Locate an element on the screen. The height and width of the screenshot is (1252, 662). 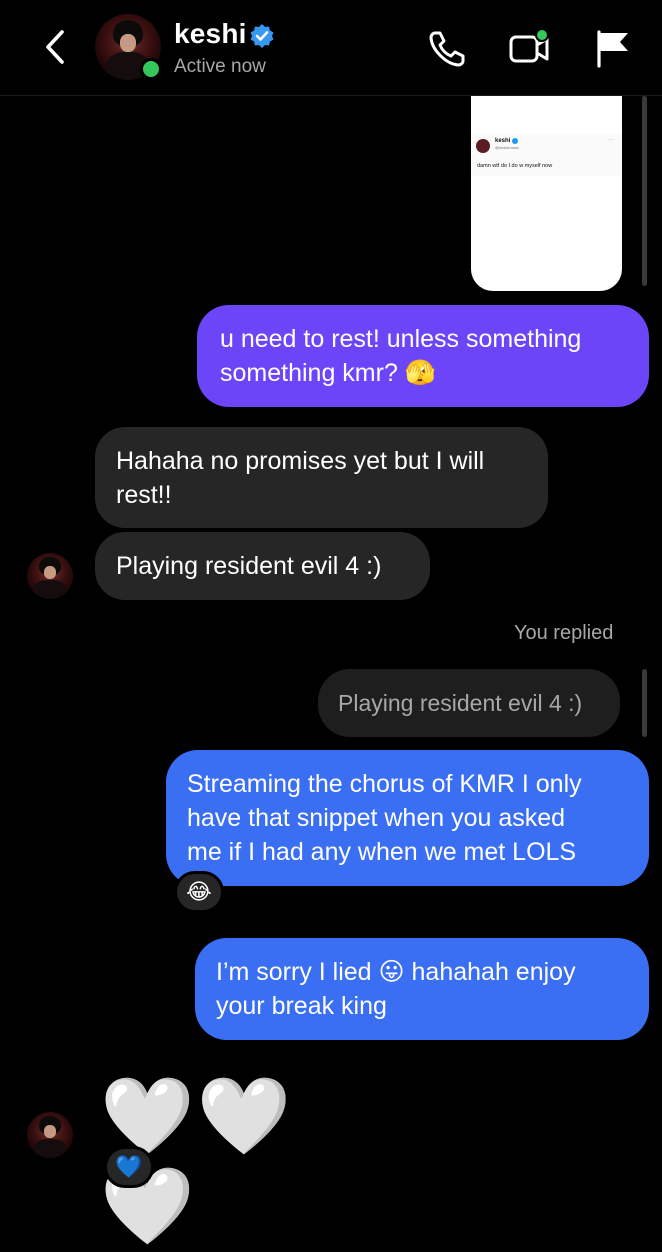
received-message-bubble: Playing resident evil 4 :) is located at coordinates (262, 566).